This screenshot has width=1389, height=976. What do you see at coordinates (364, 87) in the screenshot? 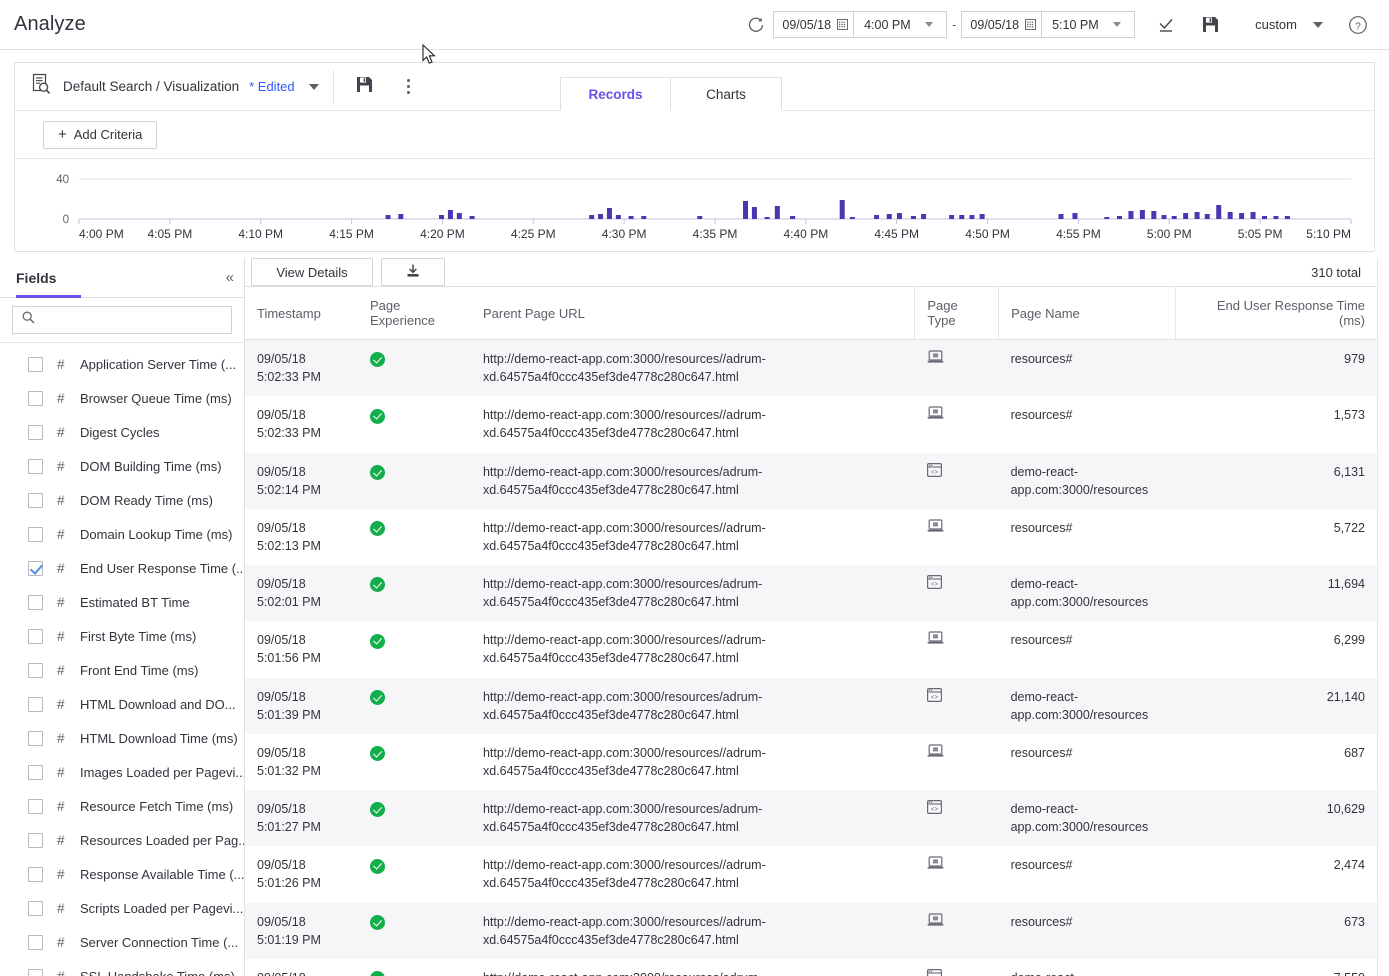
I see `save-search-icon` at bounding box center [364, 87].